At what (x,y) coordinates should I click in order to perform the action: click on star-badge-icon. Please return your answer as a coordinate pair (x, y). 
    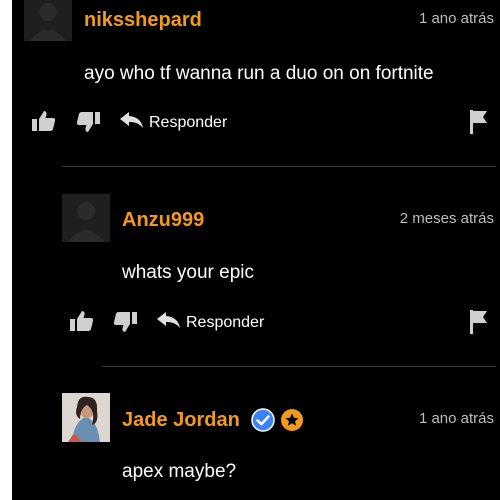
    Looking at the image, I should click on (292, 420).